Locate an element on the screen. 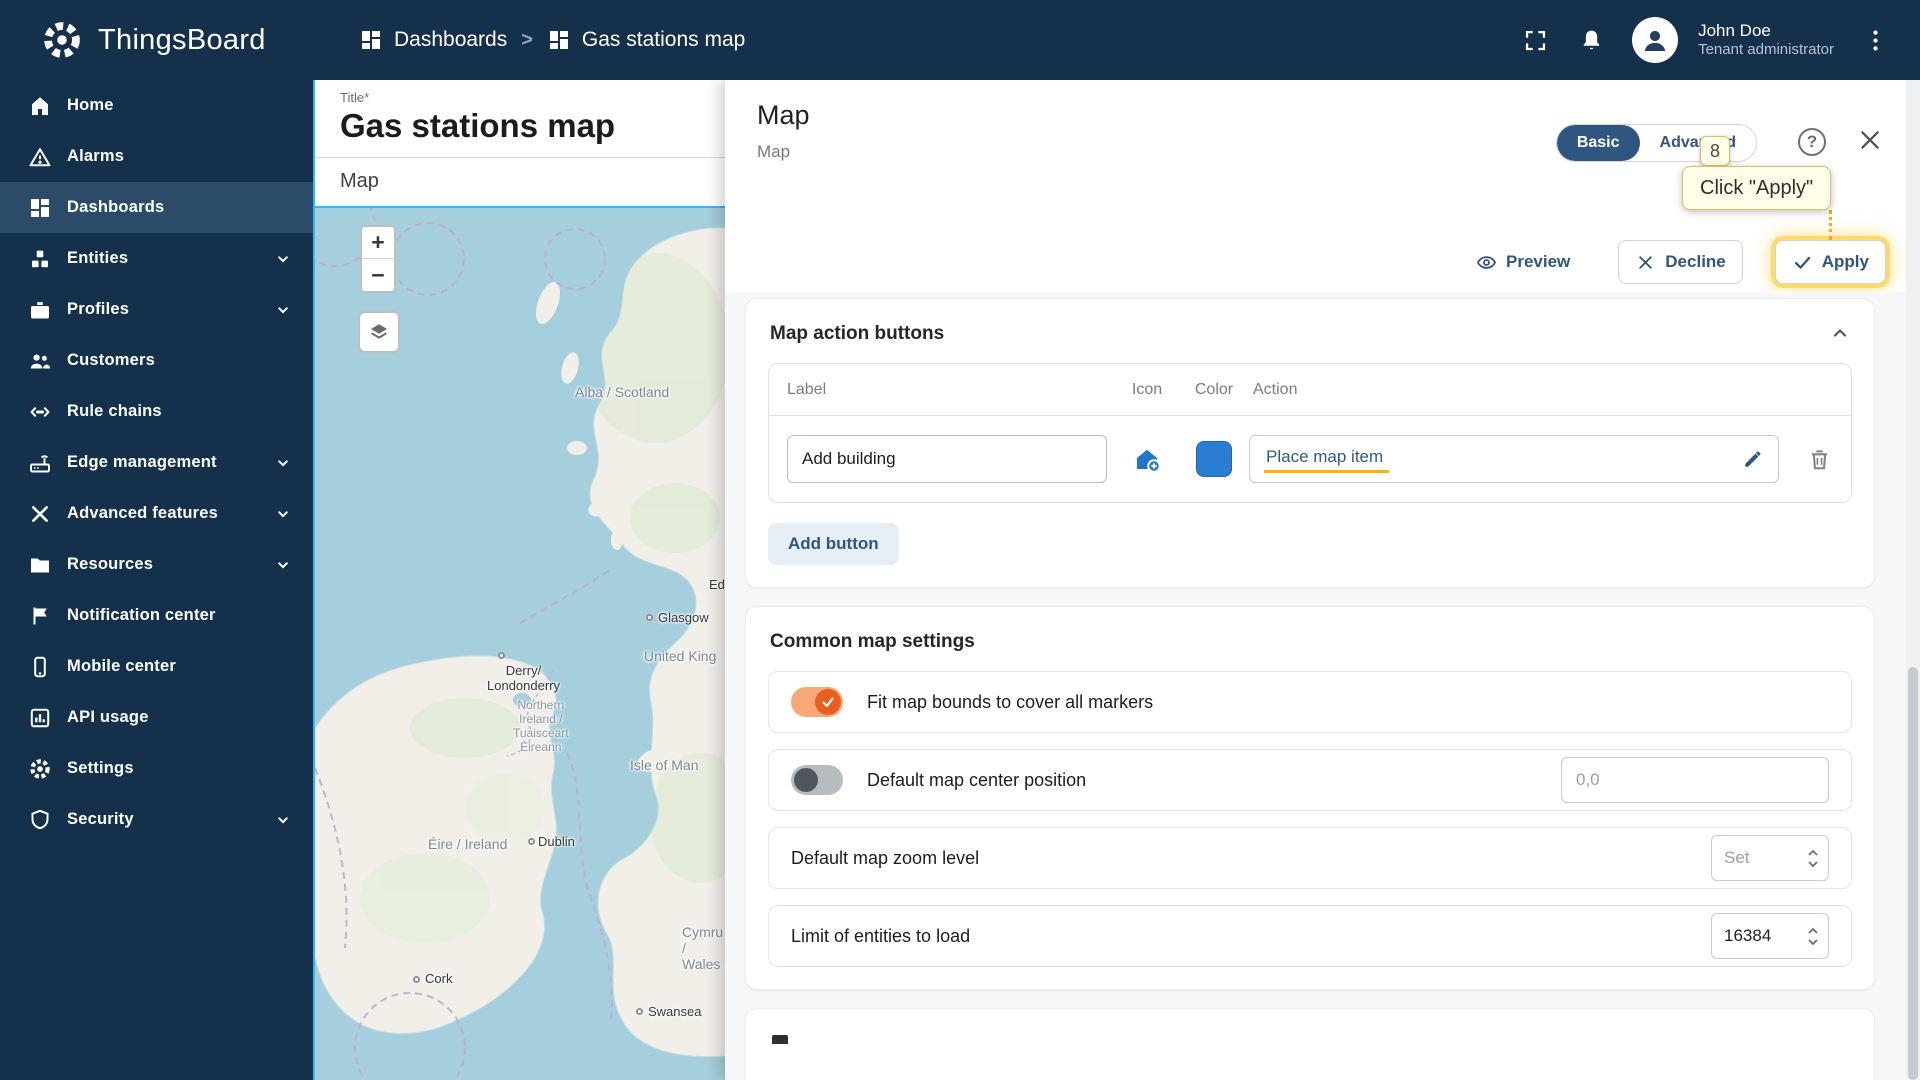 The image size is (1920, 1080). breadcrumb-label: Dashboards is located at coordinates (451, 39).